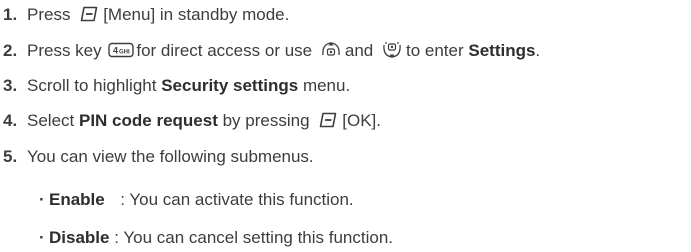  I want to click on step-number: 2., so click(10, 50).